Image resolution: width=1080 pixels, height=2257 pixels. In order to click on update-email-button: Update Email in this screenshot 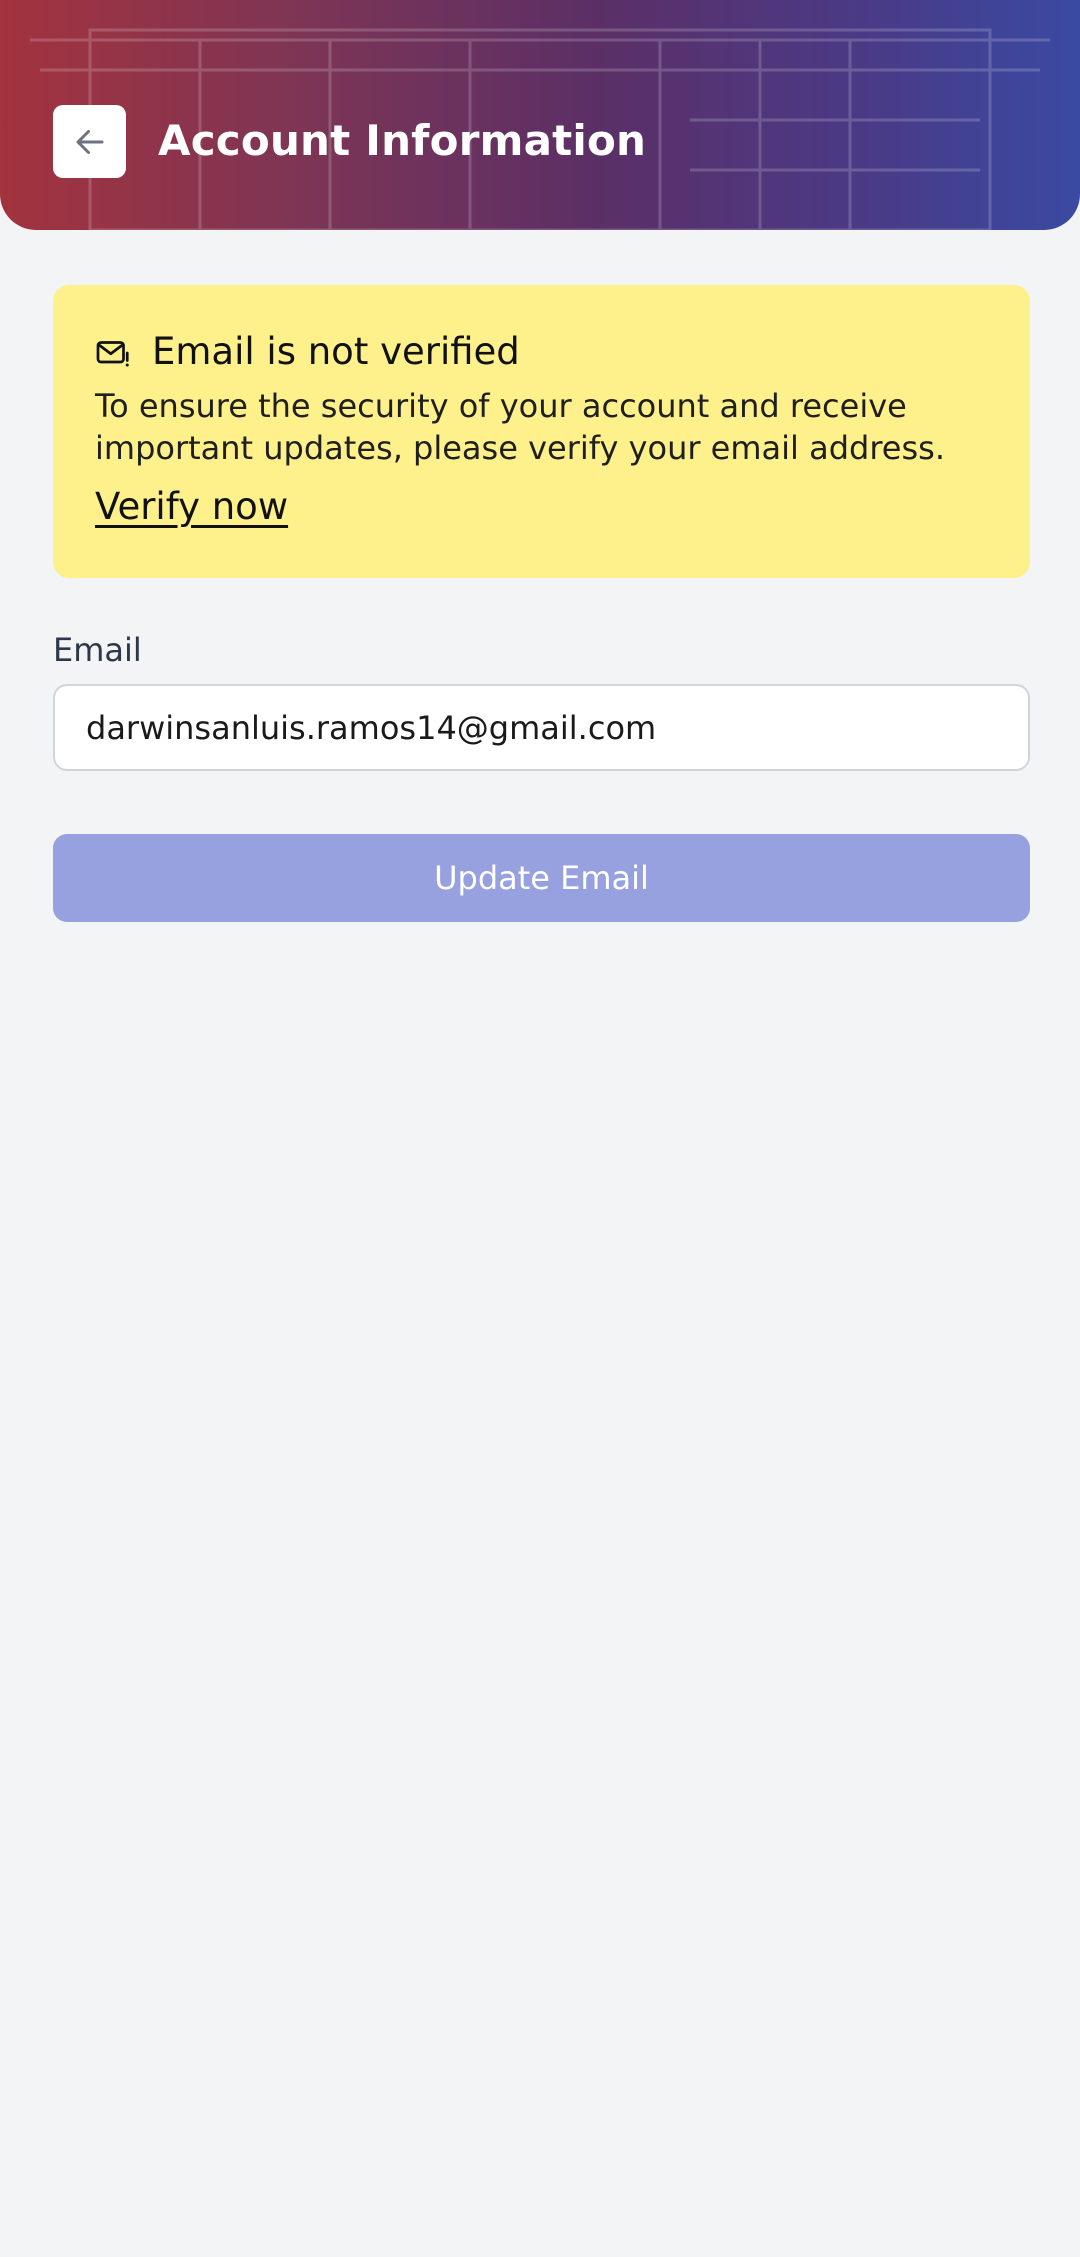, I will do `click(541, 878)`.